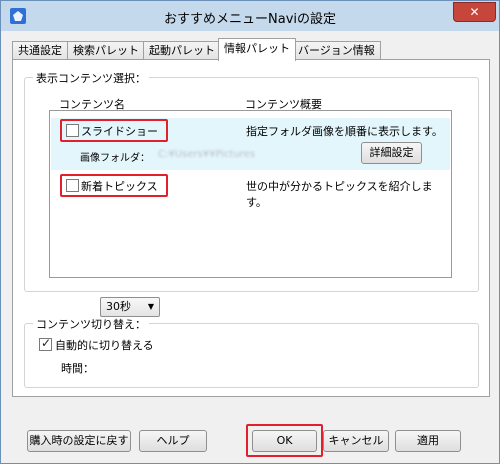 This screenshot has height=464, width=500. Describe the element at coordinates (150, 306) in the screenshot. I see `chevron-down-icon: ▼` at that location.